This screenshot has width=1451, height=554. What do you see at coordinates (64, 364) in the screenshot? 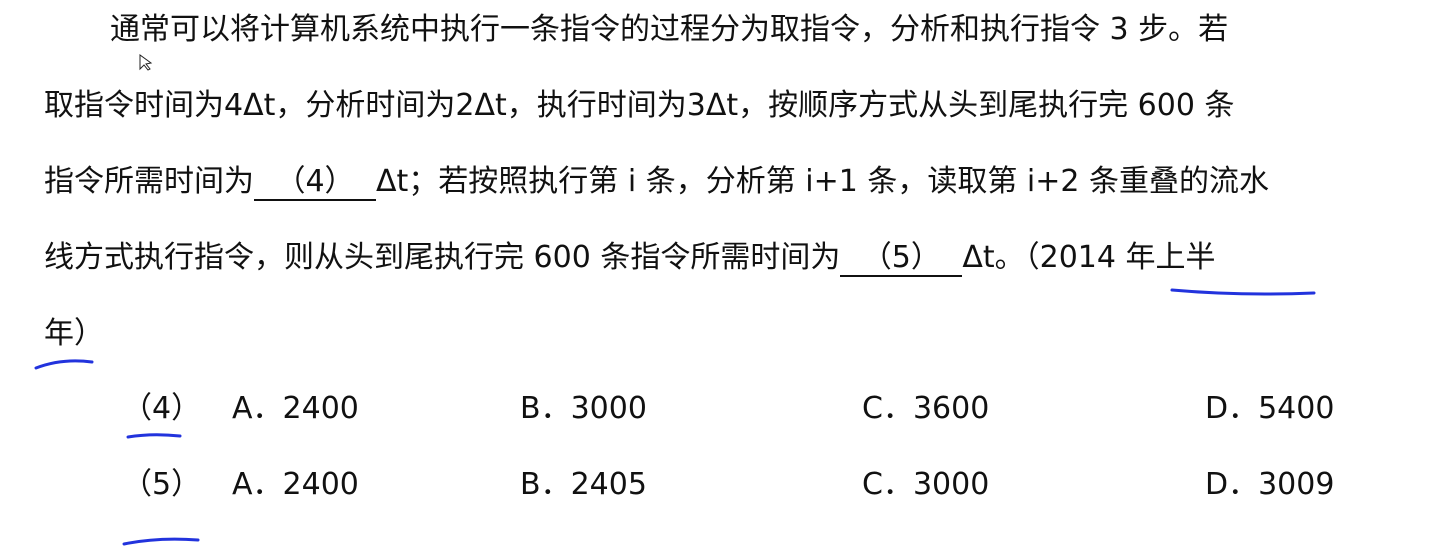
I see `annotation-underline-nian` at bounding box center [64, 364].